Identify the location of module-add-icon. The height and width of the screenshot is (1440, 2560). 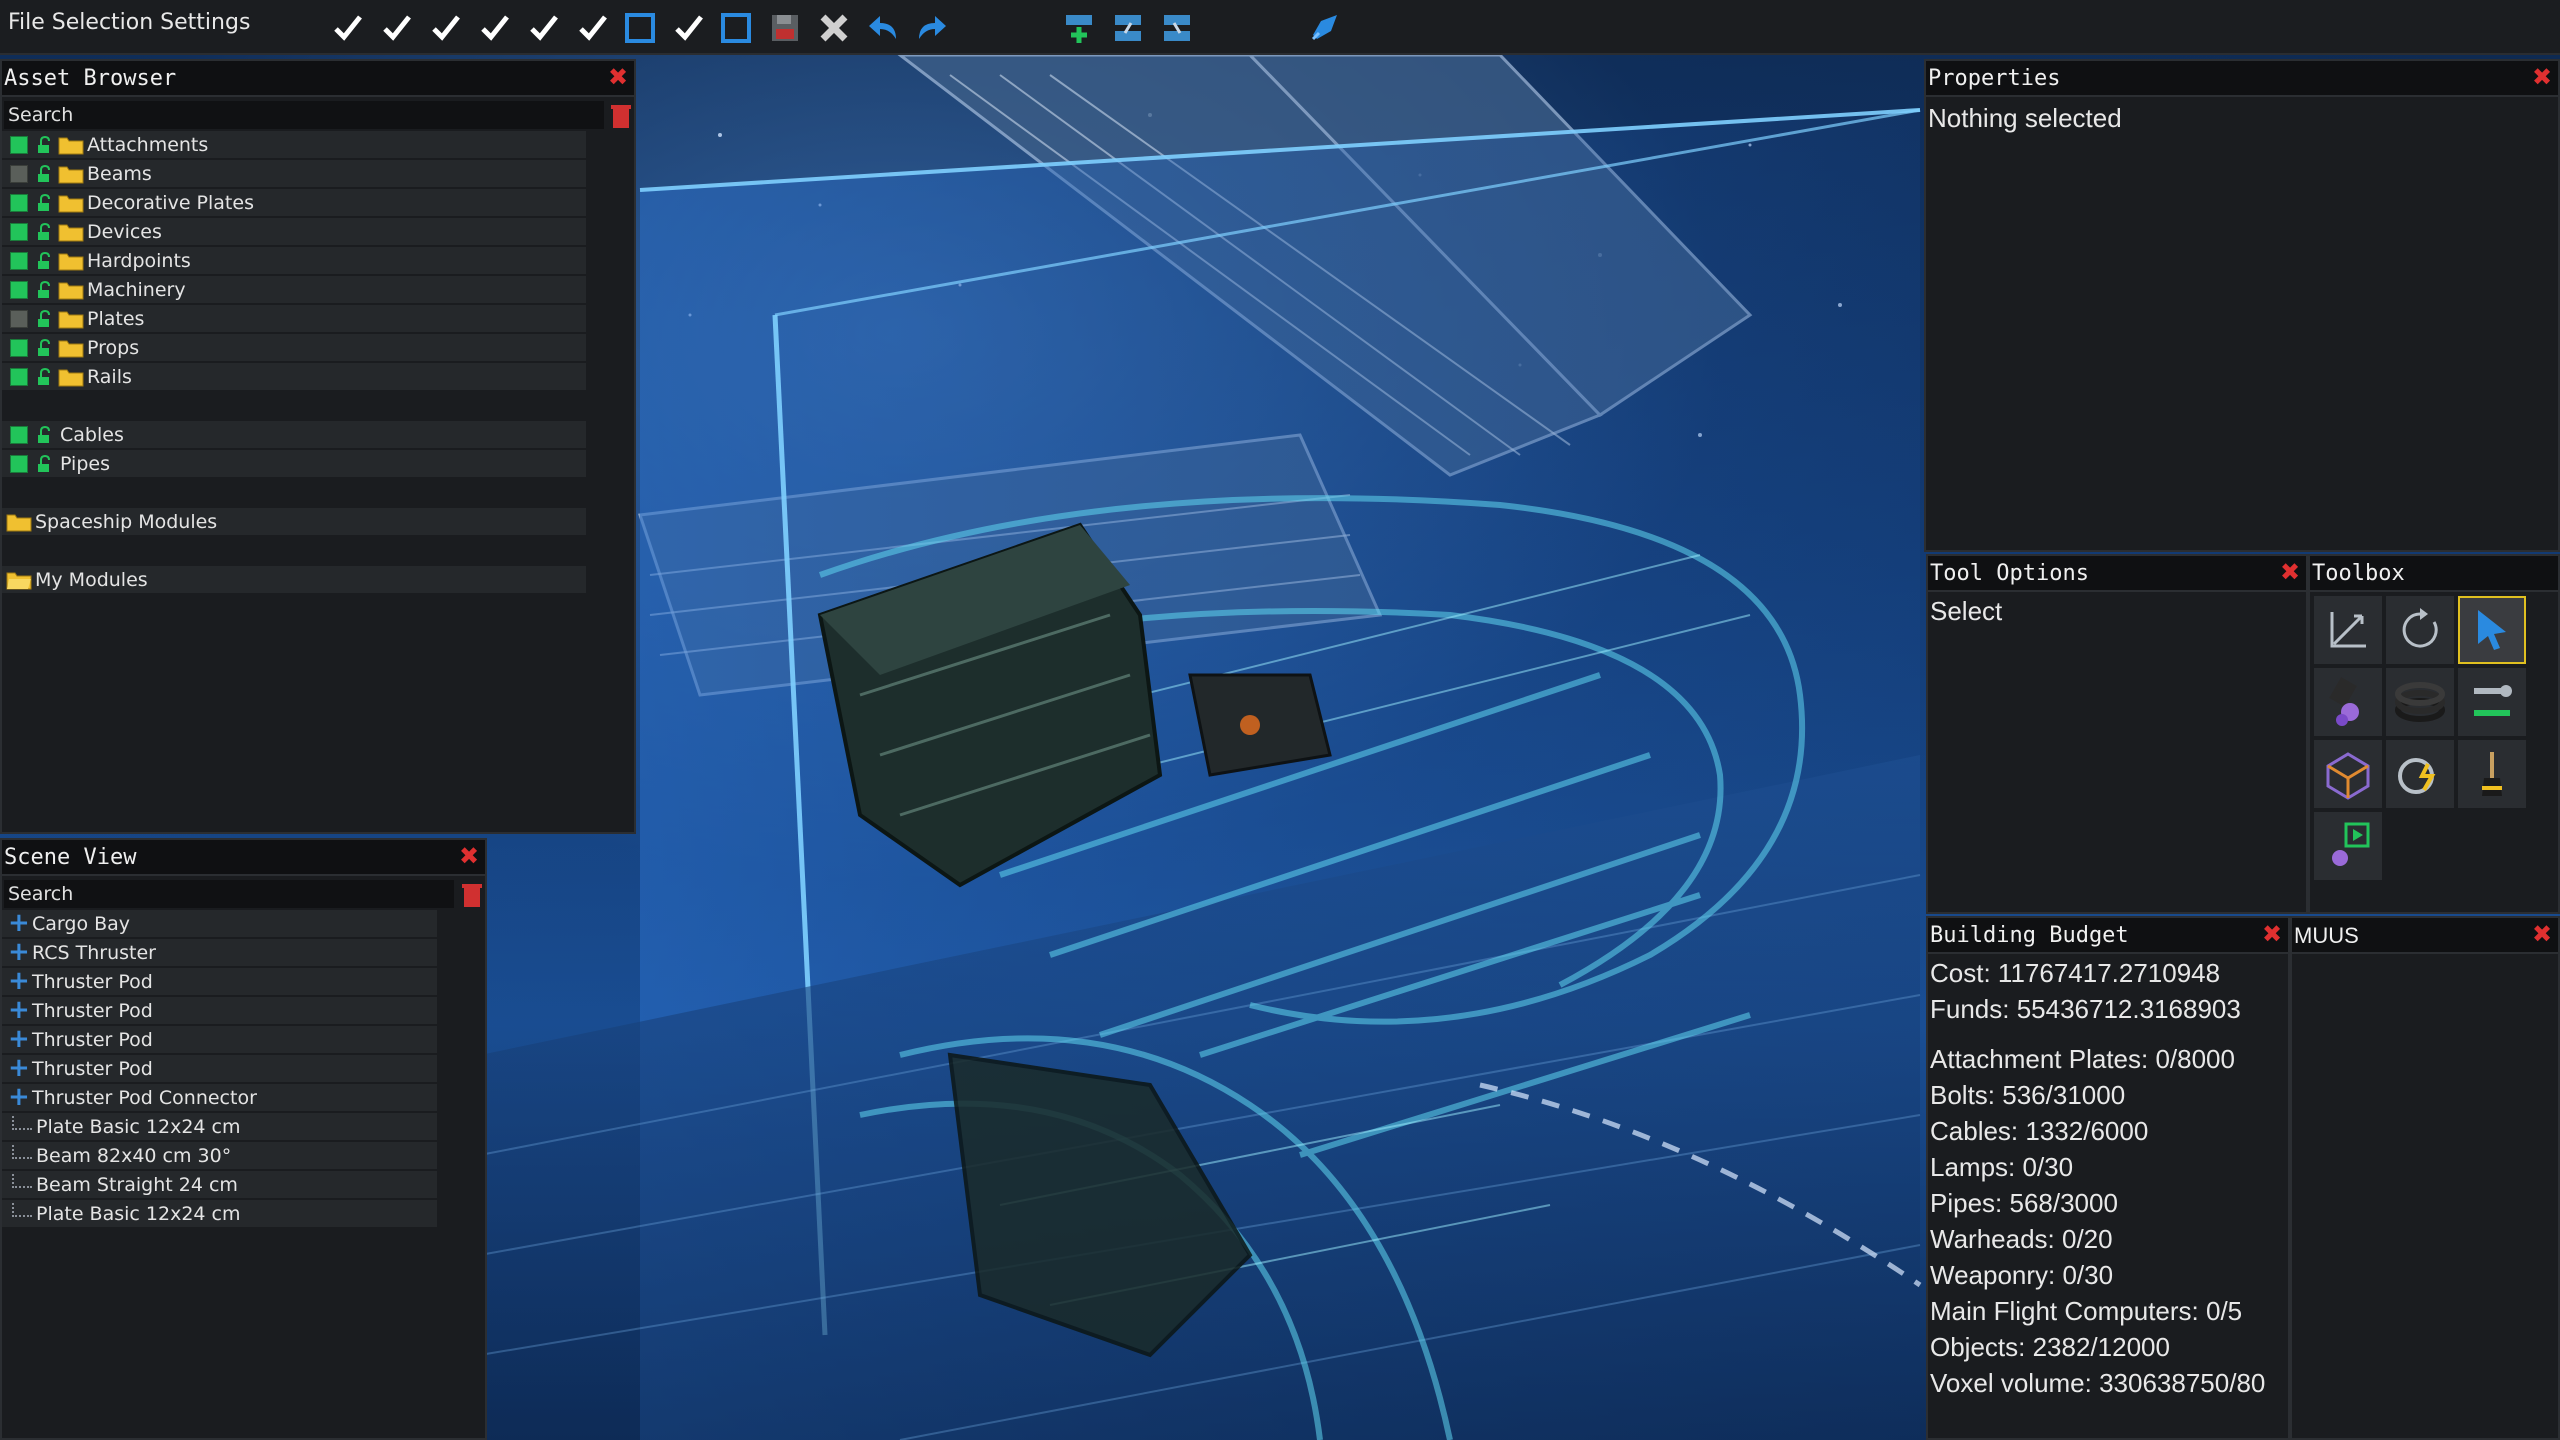
(1079, 28).